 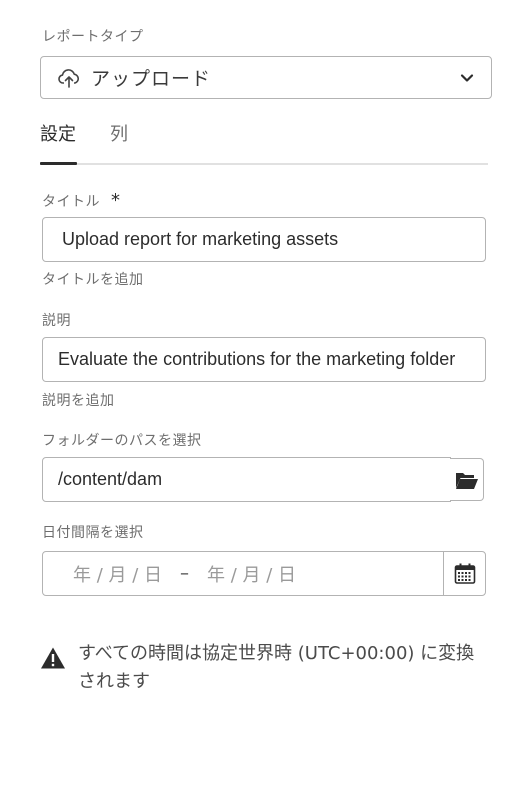 What do you see at coordinates (117, 574) in the screenshot?
I see `start-date-segments: 年 / 月 / 日` at bounding box center [117, 574].